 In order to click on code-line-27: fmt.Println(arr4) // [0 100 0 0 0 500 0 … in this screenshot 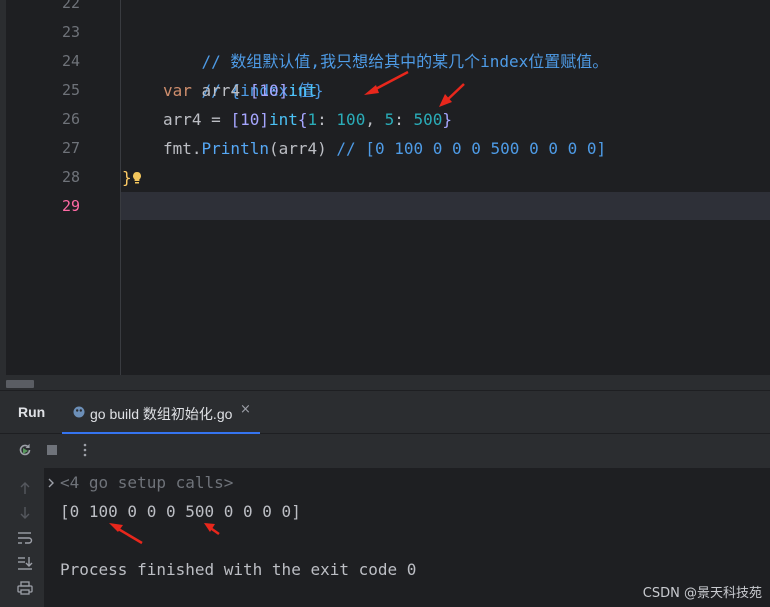, I will do `click(384, 148)`.